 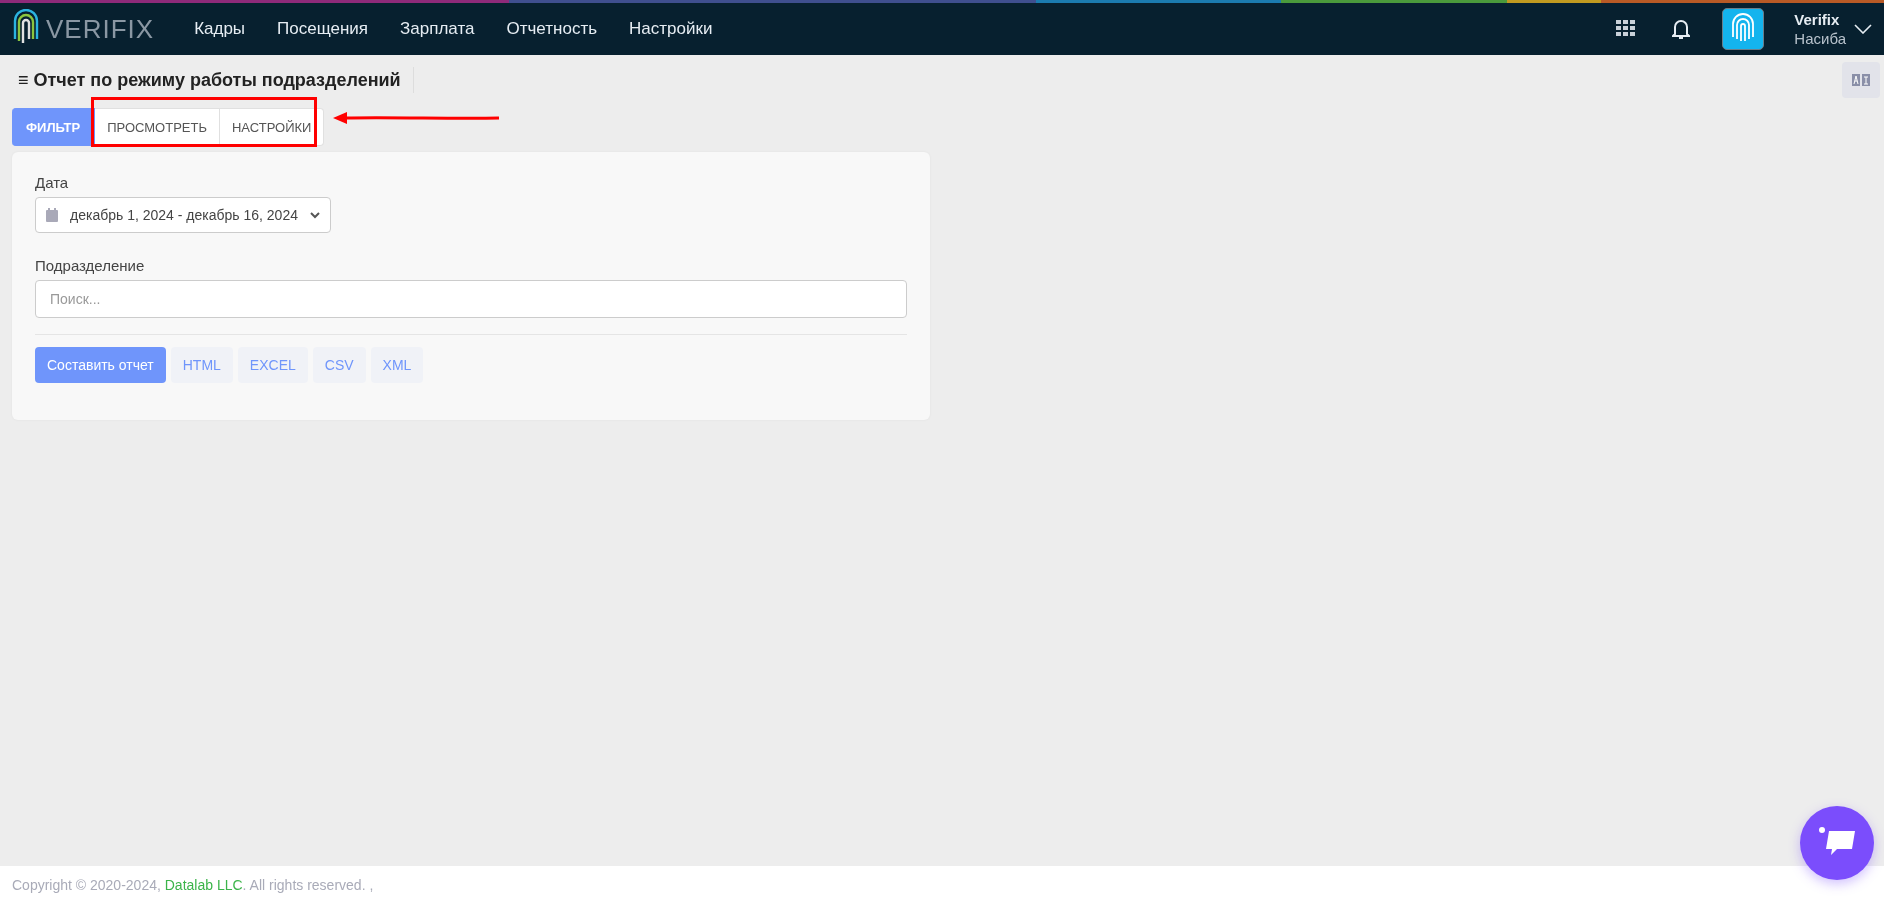 What do you see at coordinates (272, 127) in the screenshot?
I see `tab: НАСТРОЙКИ` at bounding box center [272, 127].